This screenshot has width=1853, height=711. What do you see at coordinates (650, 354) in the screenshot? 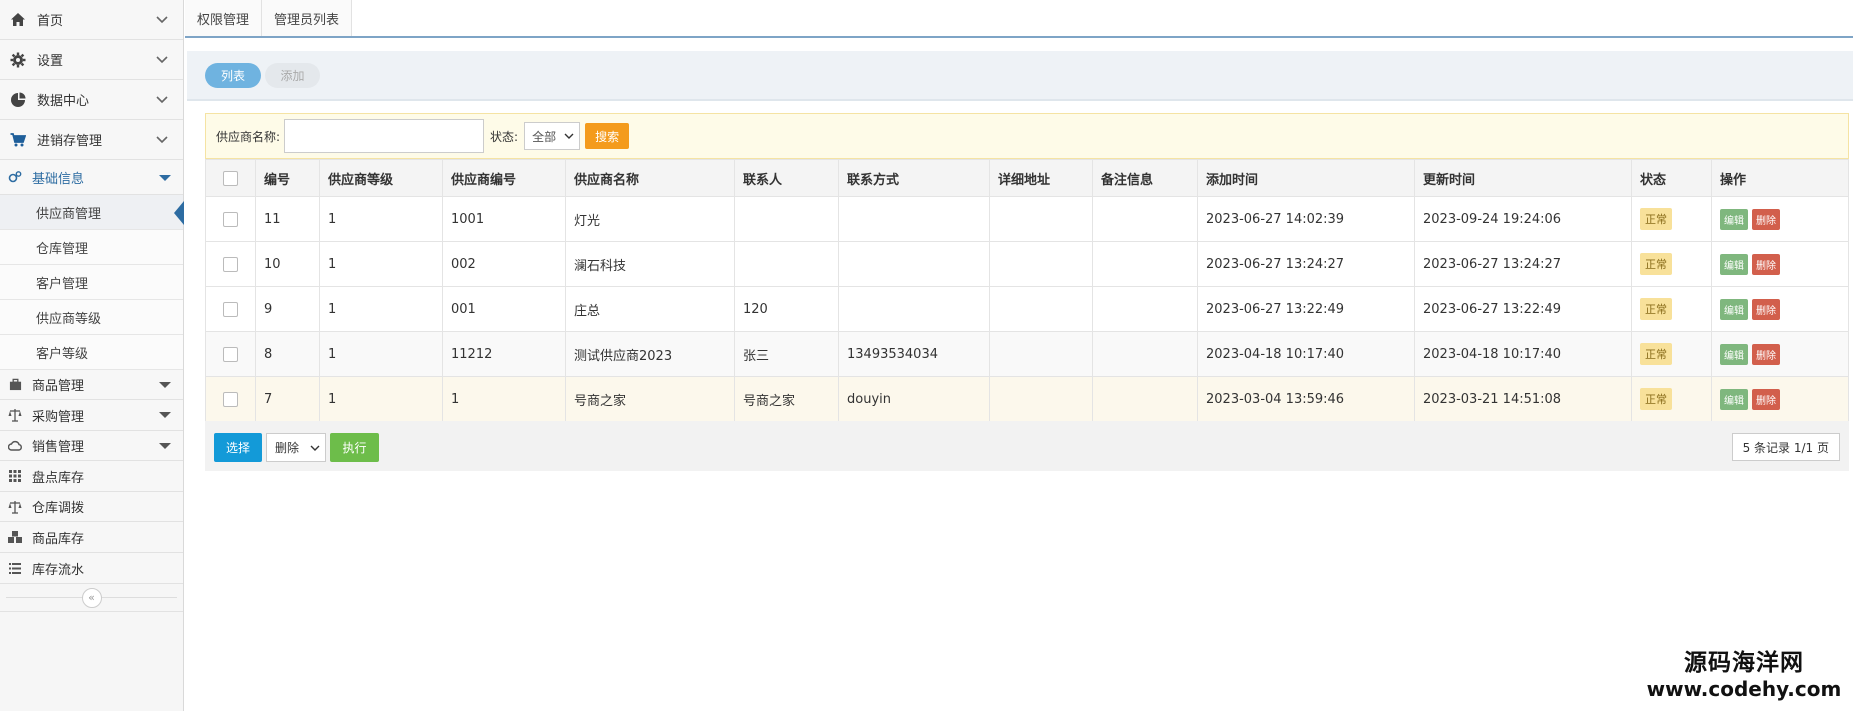
I see `cell-name: 测试供应商2023` at bounding box center [650, 354].